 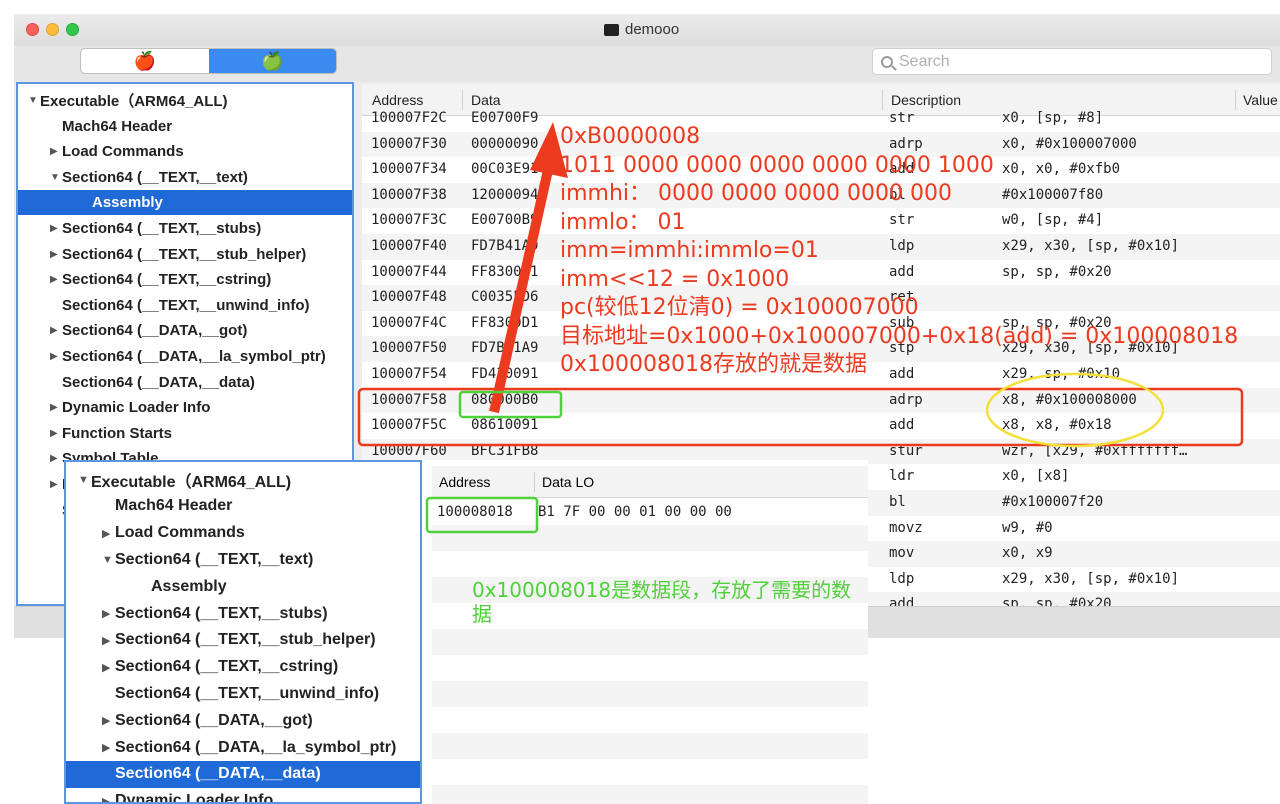 What do you see at coordinates (713, 364) in the screenshot?
I see `red-annotation-line: 0x100008018存放的就是数据` at bounding box center [713, 364].